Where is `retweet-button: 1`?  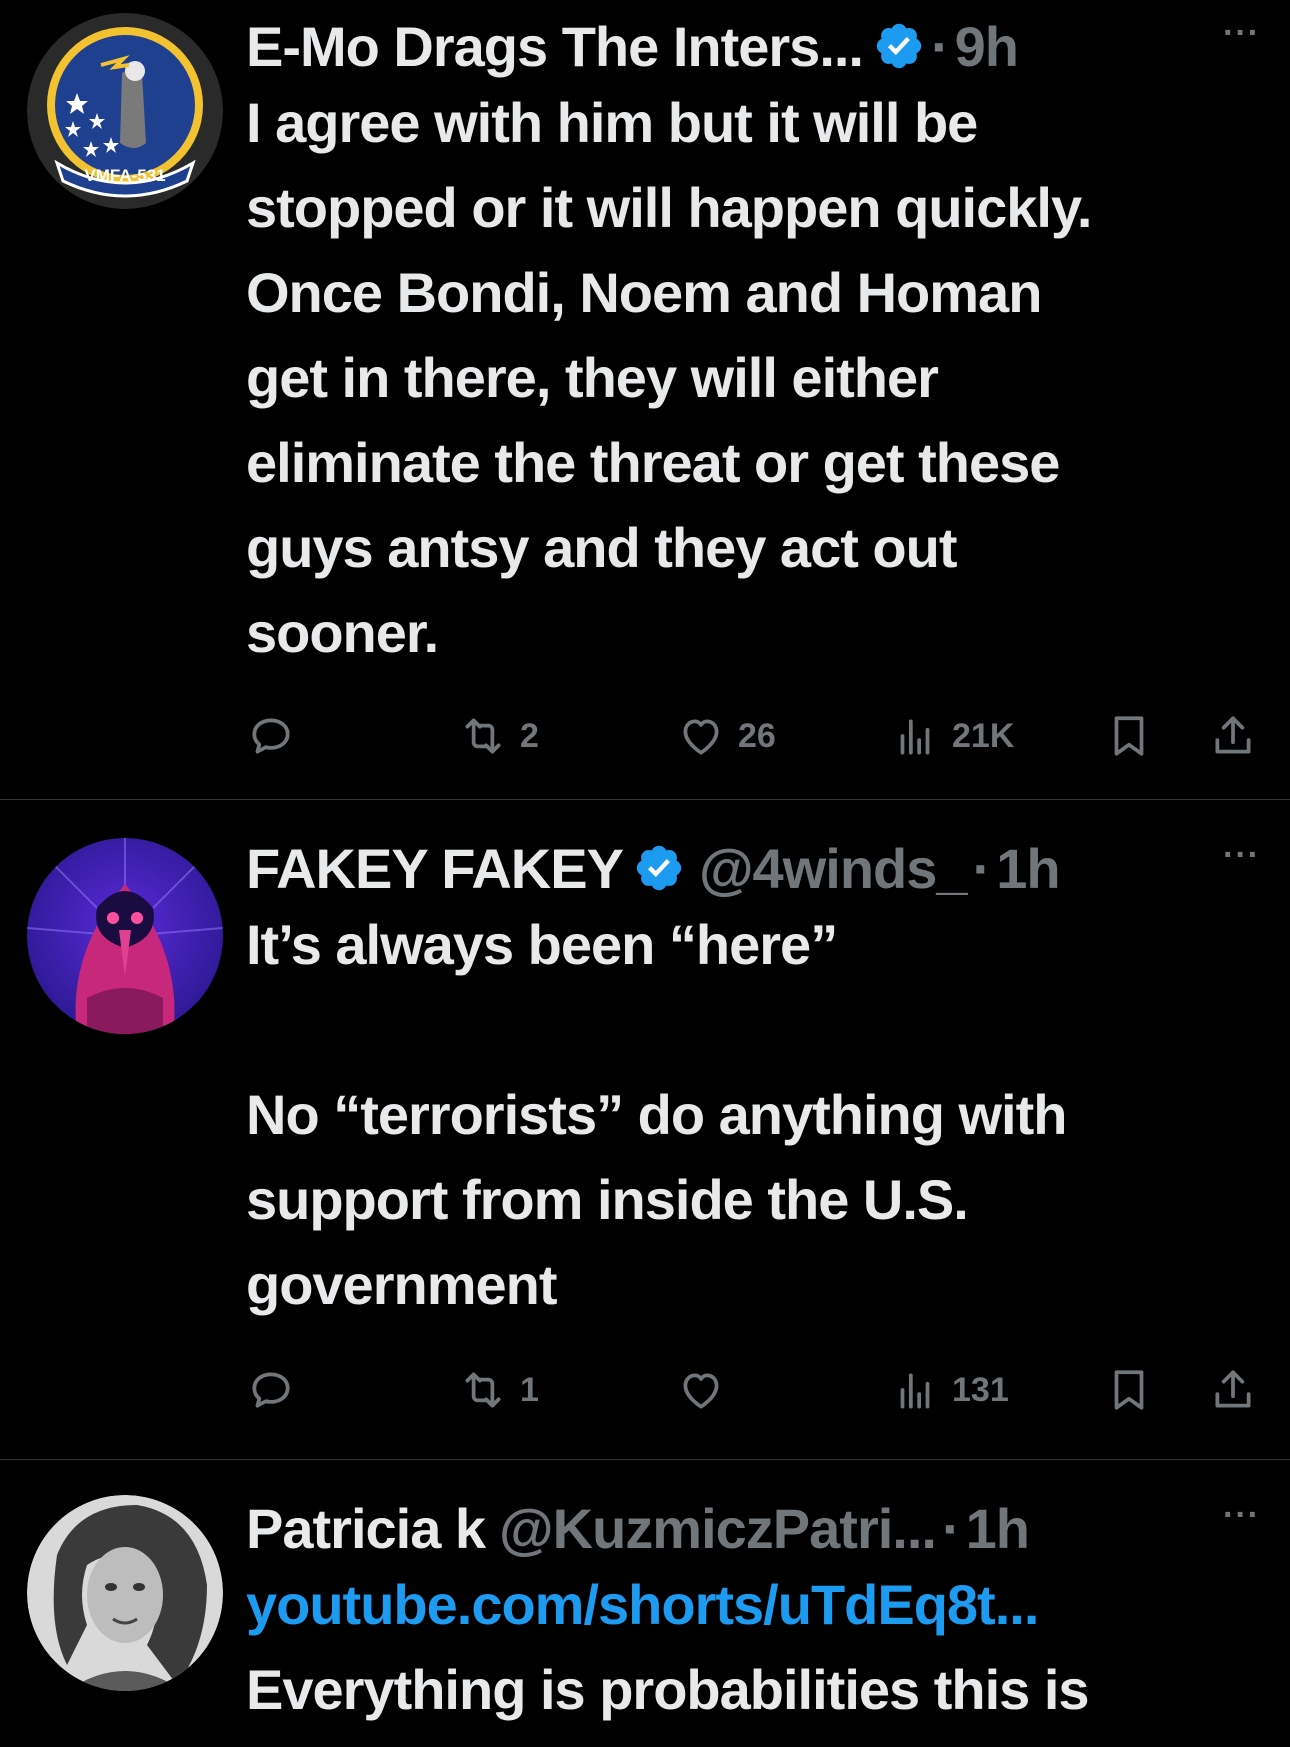
retweet-button: 1 is located at coordinates (498, 1390).